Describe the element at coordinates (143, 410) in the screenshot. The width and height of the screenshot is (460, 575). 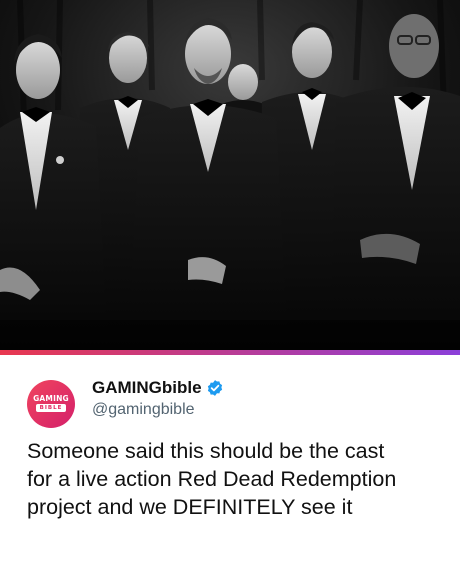
I see `account-handle: @gamingbible` at that location.